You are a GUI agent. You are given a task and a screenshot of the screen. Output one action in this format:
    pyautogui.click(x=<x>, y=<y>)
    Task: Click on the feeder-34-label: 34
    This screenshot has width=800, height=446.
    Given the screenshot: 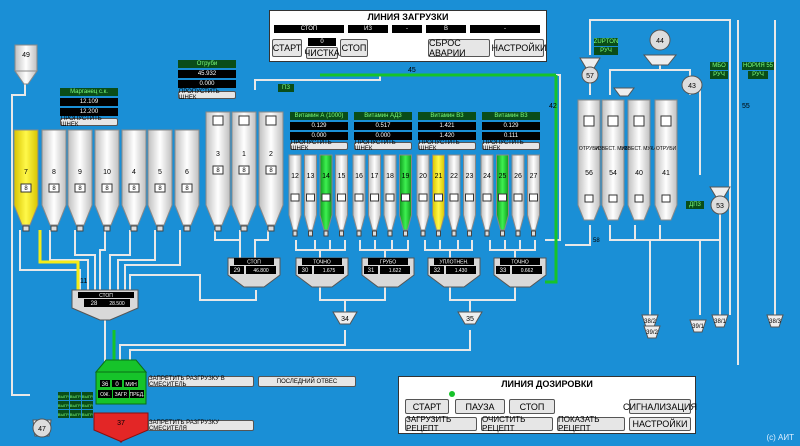 What is the action you would take?
    pyautogui.click(x=345, y=319)
    